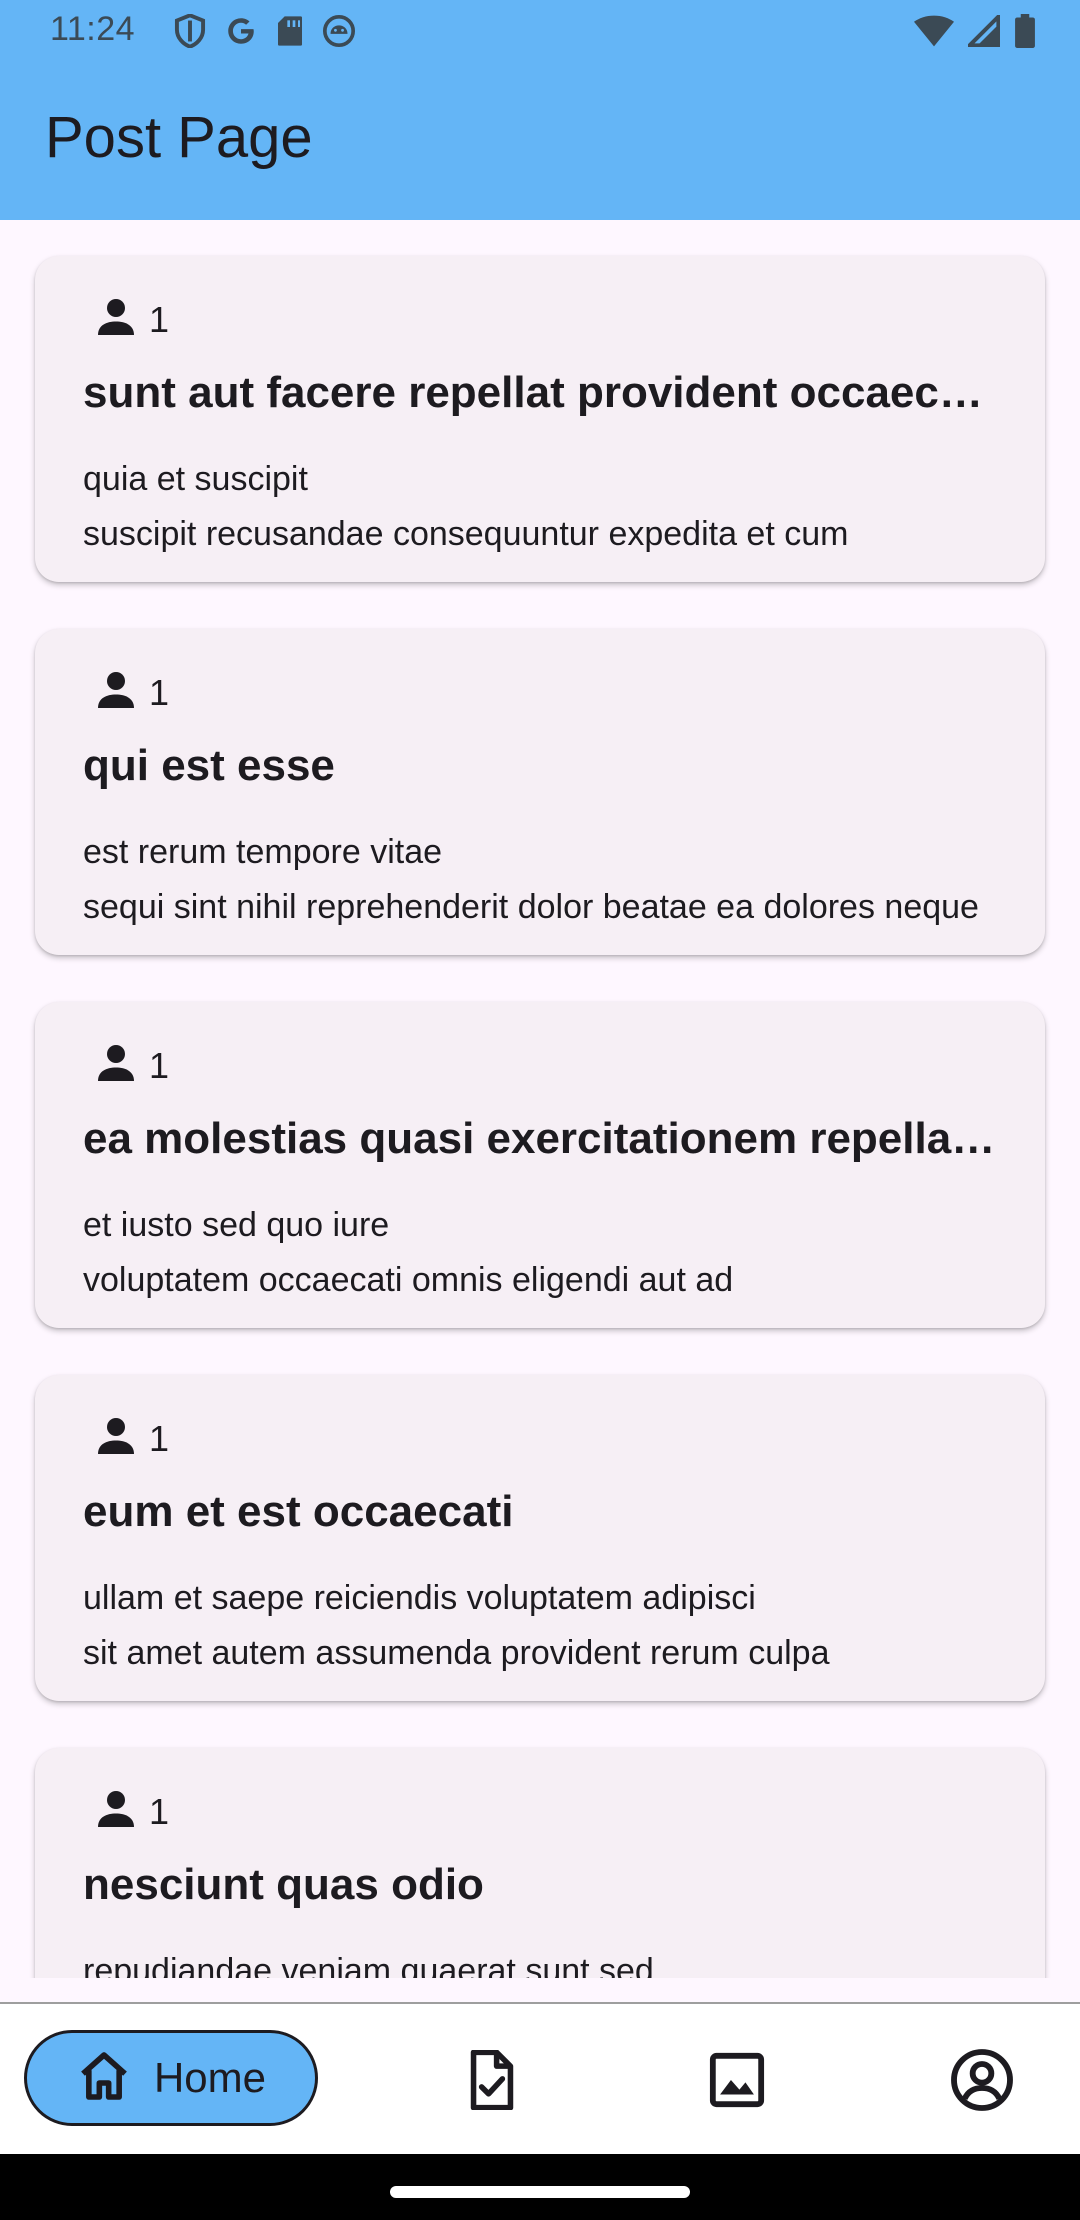 The image size is (1080, 2220). Describe the element at coordinates (209, 765) in the screenshot. I see `post-title: qui est esse` at that location.